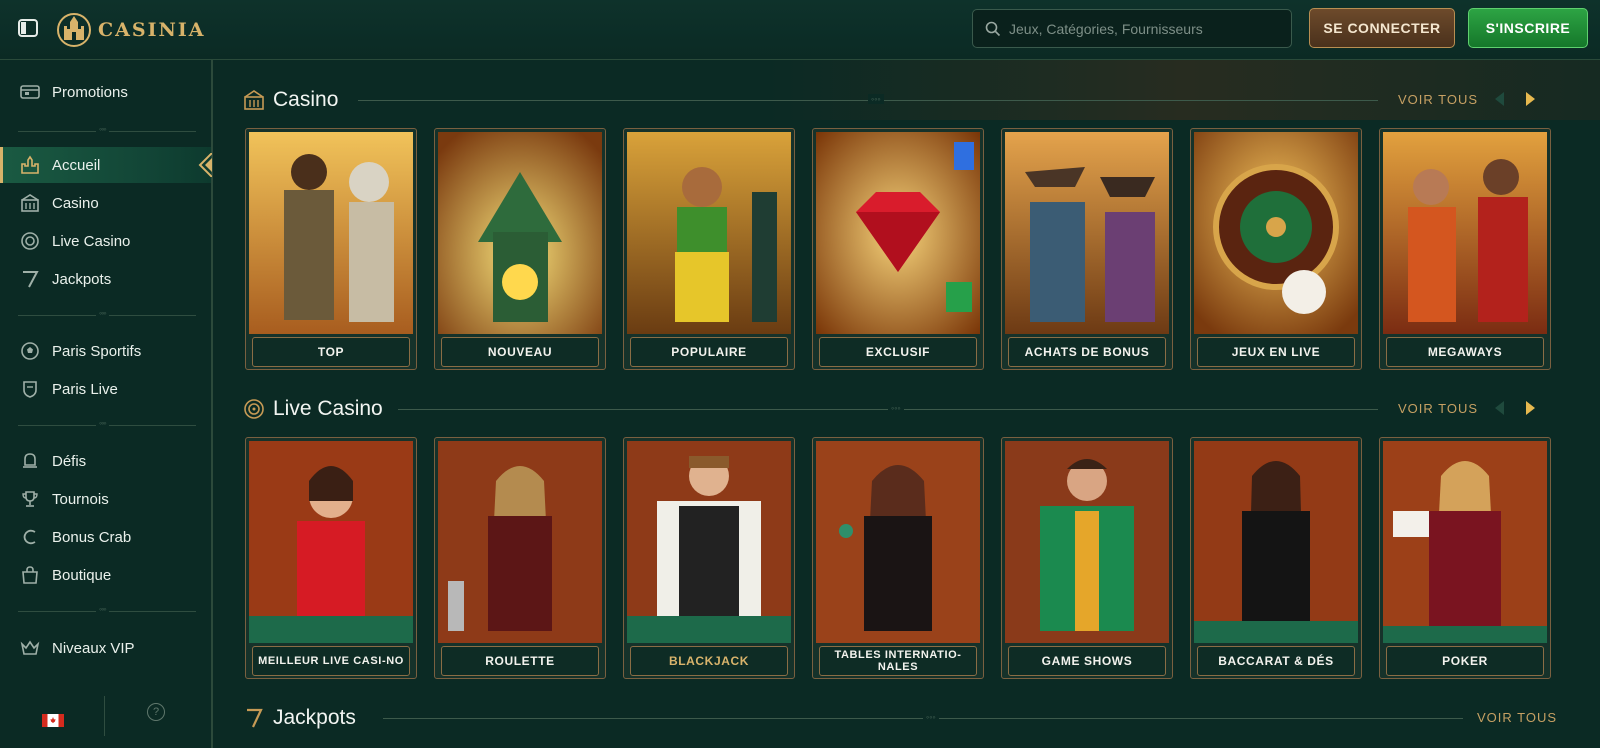  Describe the element at coordinates (1465, 352) in the screenshot. I see `card-label: MEGAWAYS` at that location.